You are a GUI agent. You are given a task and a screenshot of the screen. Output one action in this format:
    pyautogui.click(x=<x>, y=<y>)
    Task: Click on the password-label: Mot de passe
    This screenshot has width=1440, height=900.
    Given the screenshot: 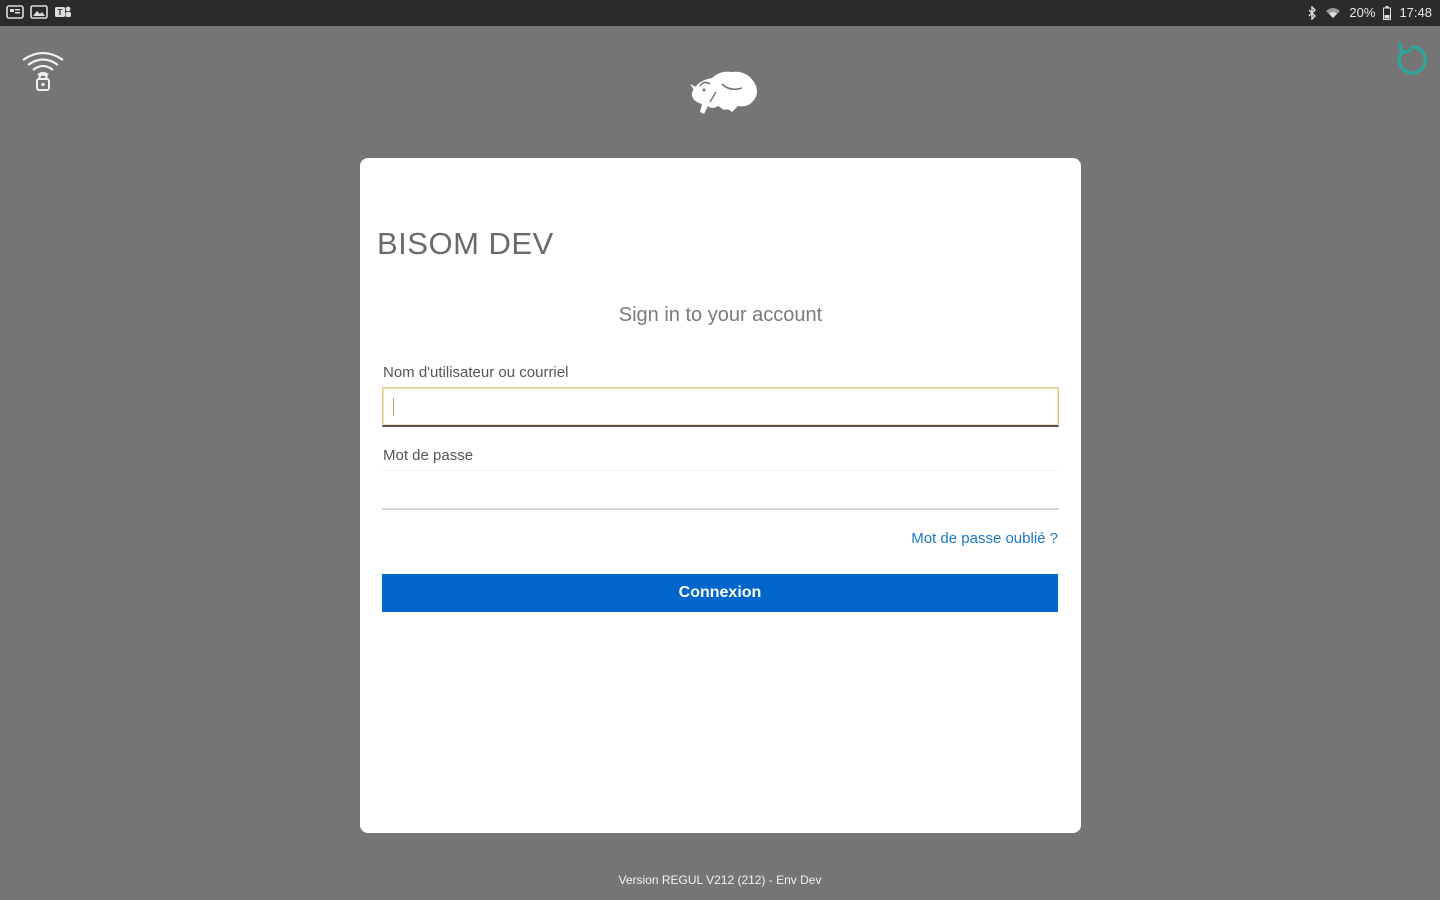 What is the action you would take?
    pyautogui.click(x=428, y=455)
    